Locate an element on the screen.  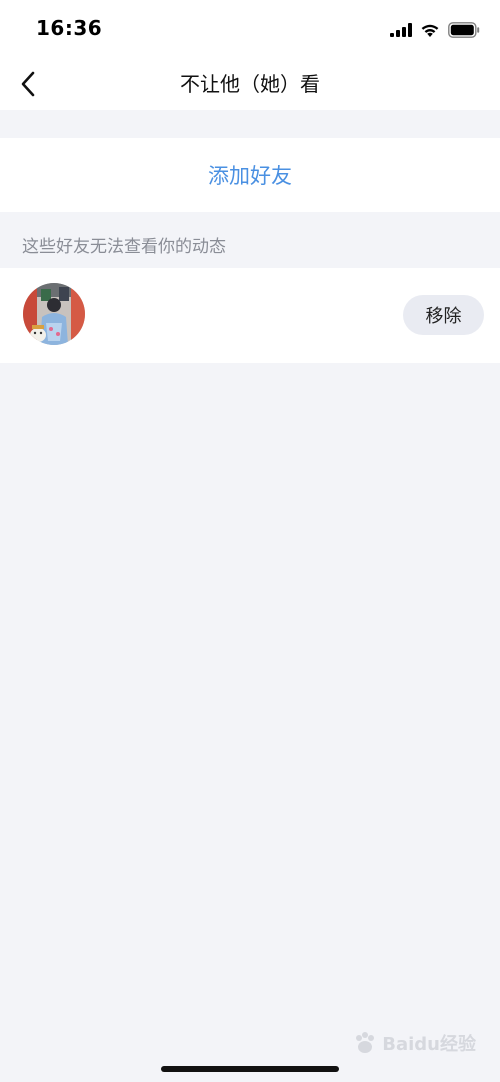
status-icons is located at coordinates (435, 30).